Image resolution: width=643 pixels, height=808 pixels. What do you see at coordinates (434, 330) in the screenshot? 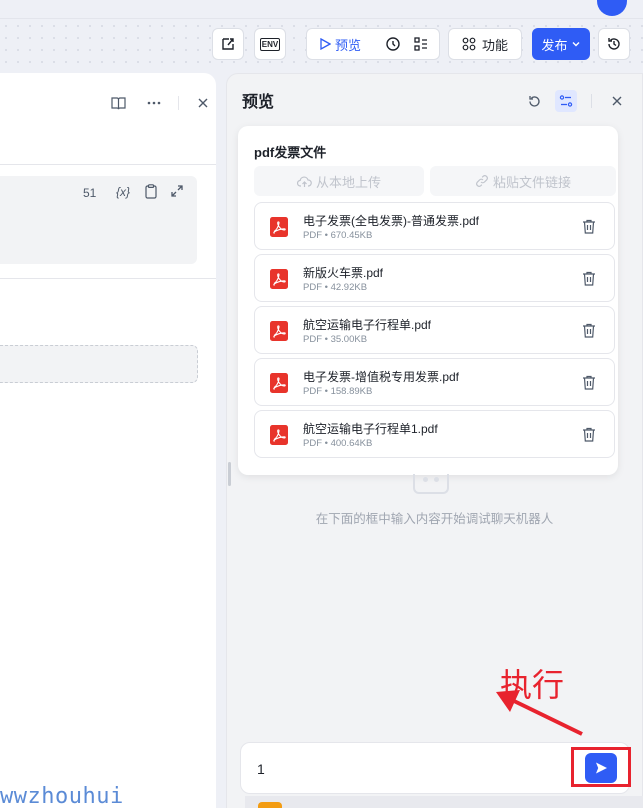
I see `file-item: 航空运输电子行程单.pdf PDF • 35.00KB` at bounding box center [434, 330].